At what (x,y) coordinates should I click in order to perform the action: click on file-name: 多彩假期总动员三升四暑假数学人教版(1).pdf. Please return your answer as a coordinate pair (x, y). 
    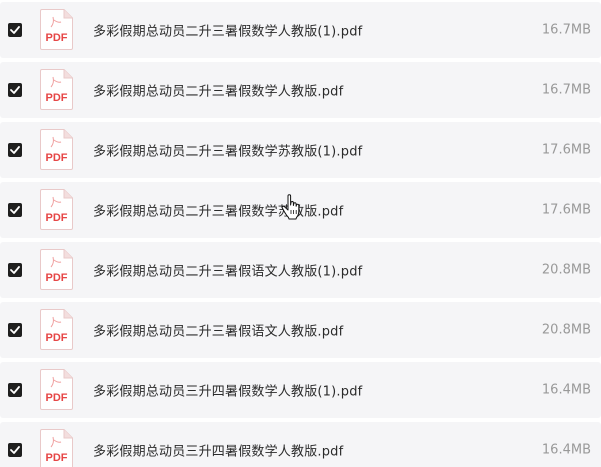
    Looking at the image, I should click on (228, 392).